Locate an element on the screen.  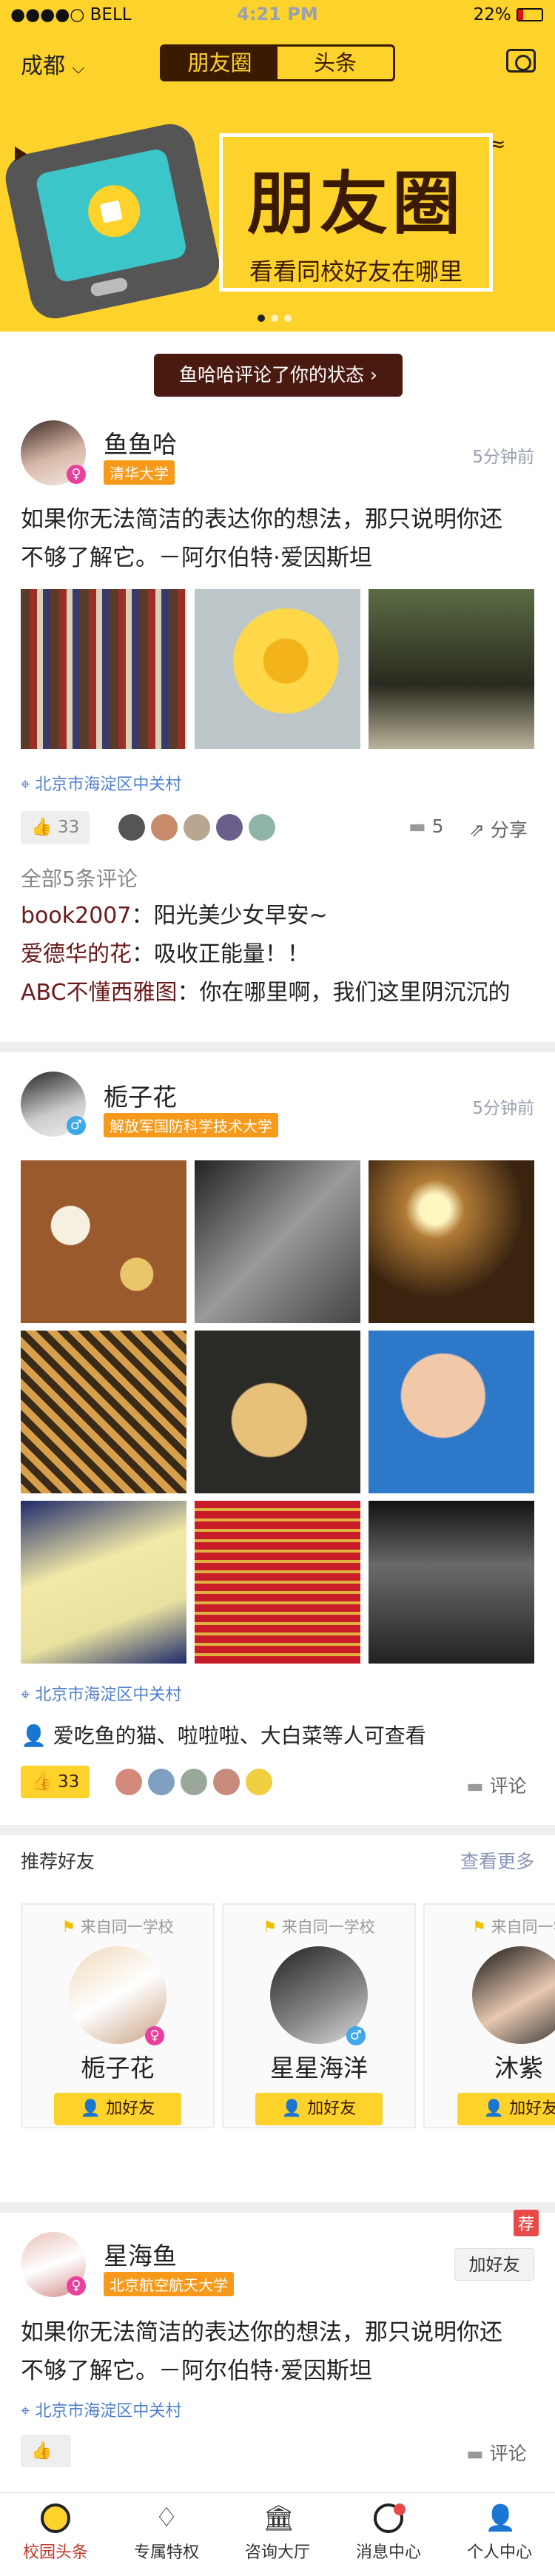
battery-label: 22% is located at coordinates (508, 14).